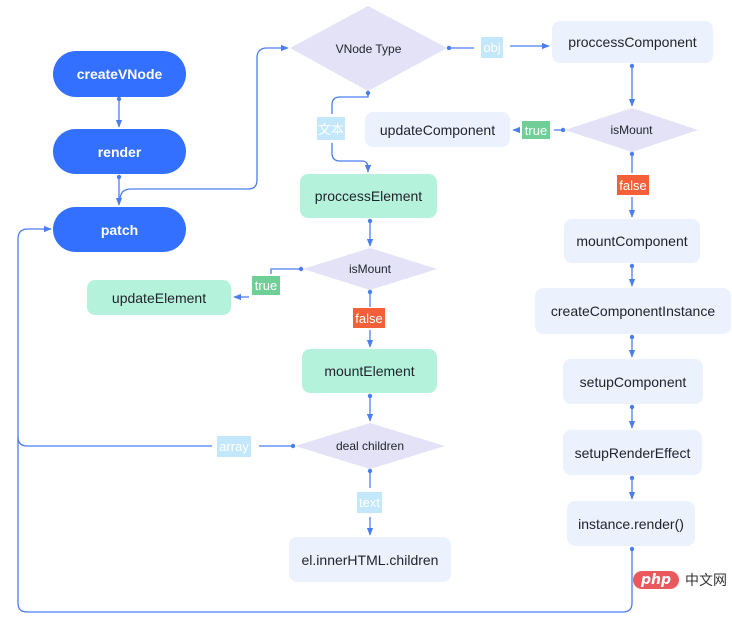 Image resolution: width=732 pixels, height=619 pixels. What do you see at coordinates (266, 285) in the screenshot?
I see `edge-label-element-true: true` at bounding box center [266, 285].